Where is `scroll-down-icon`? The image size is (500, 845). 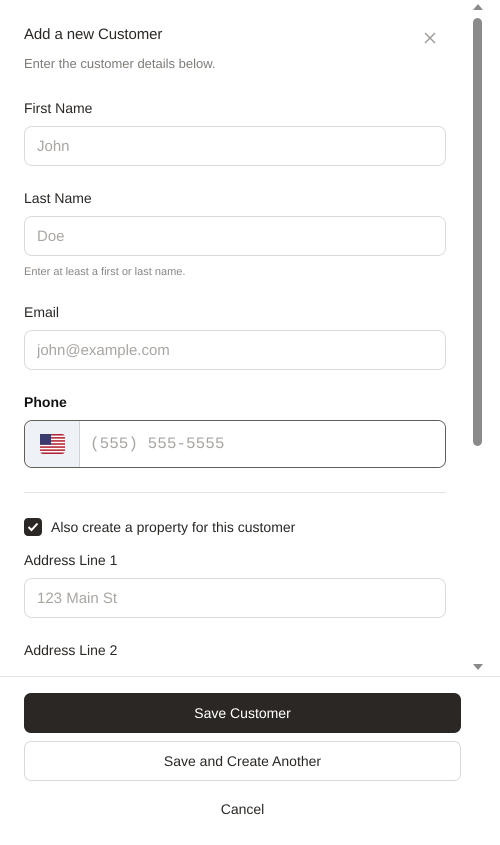
scroll-down-icon is located at coordinates (478, 667).